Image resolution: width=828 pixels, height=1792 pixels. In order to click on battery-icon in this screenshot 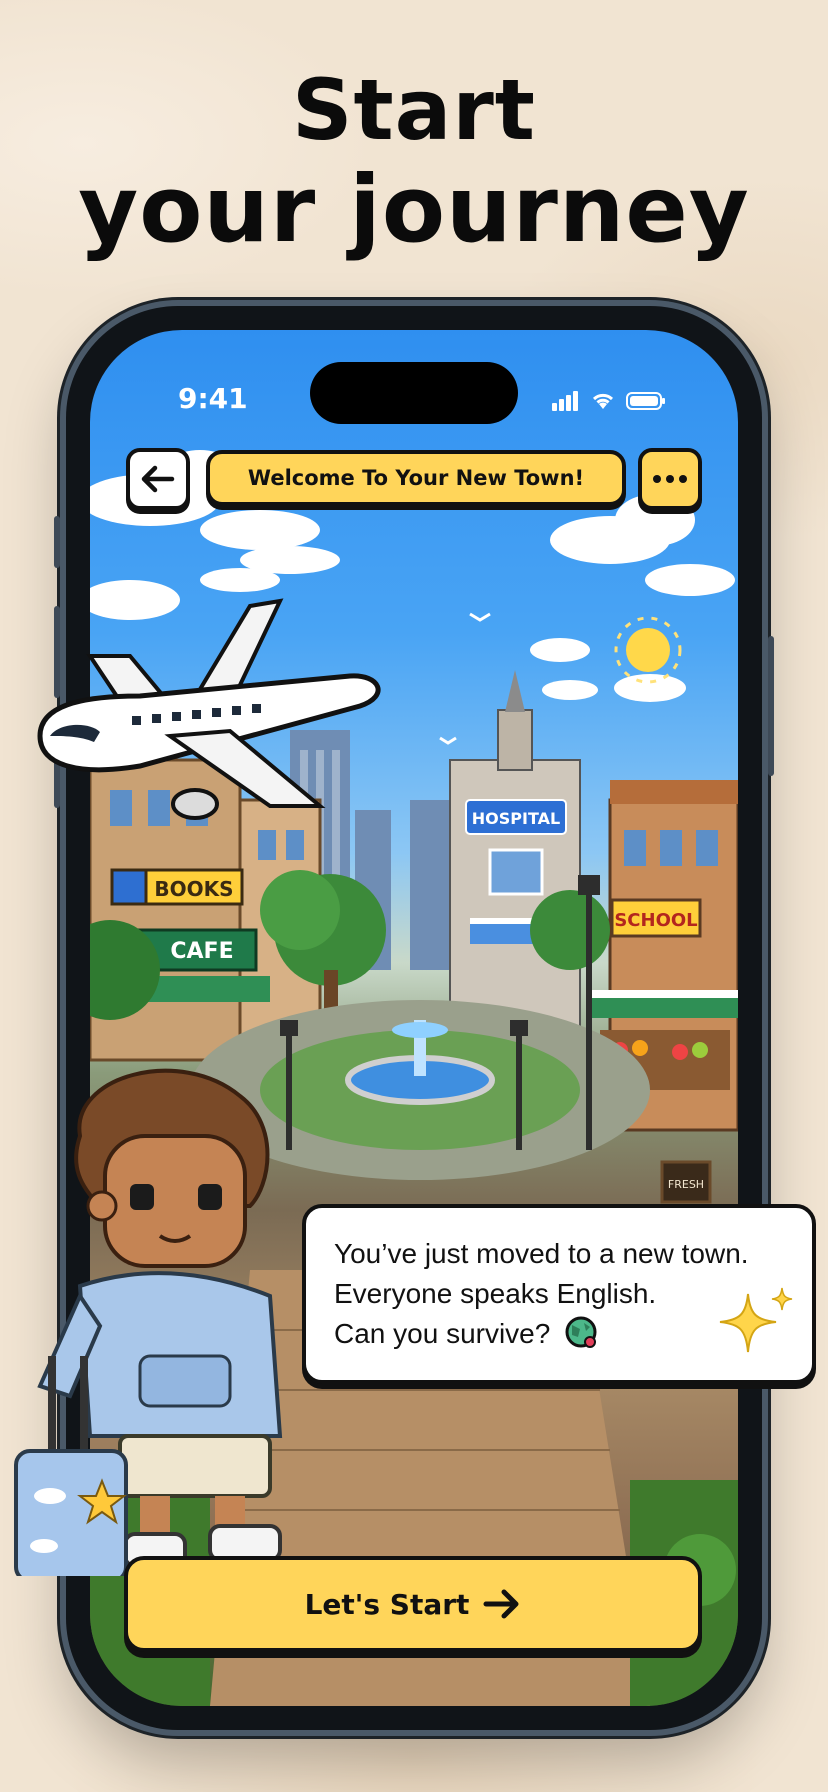, I will do `click(645, 401)`.